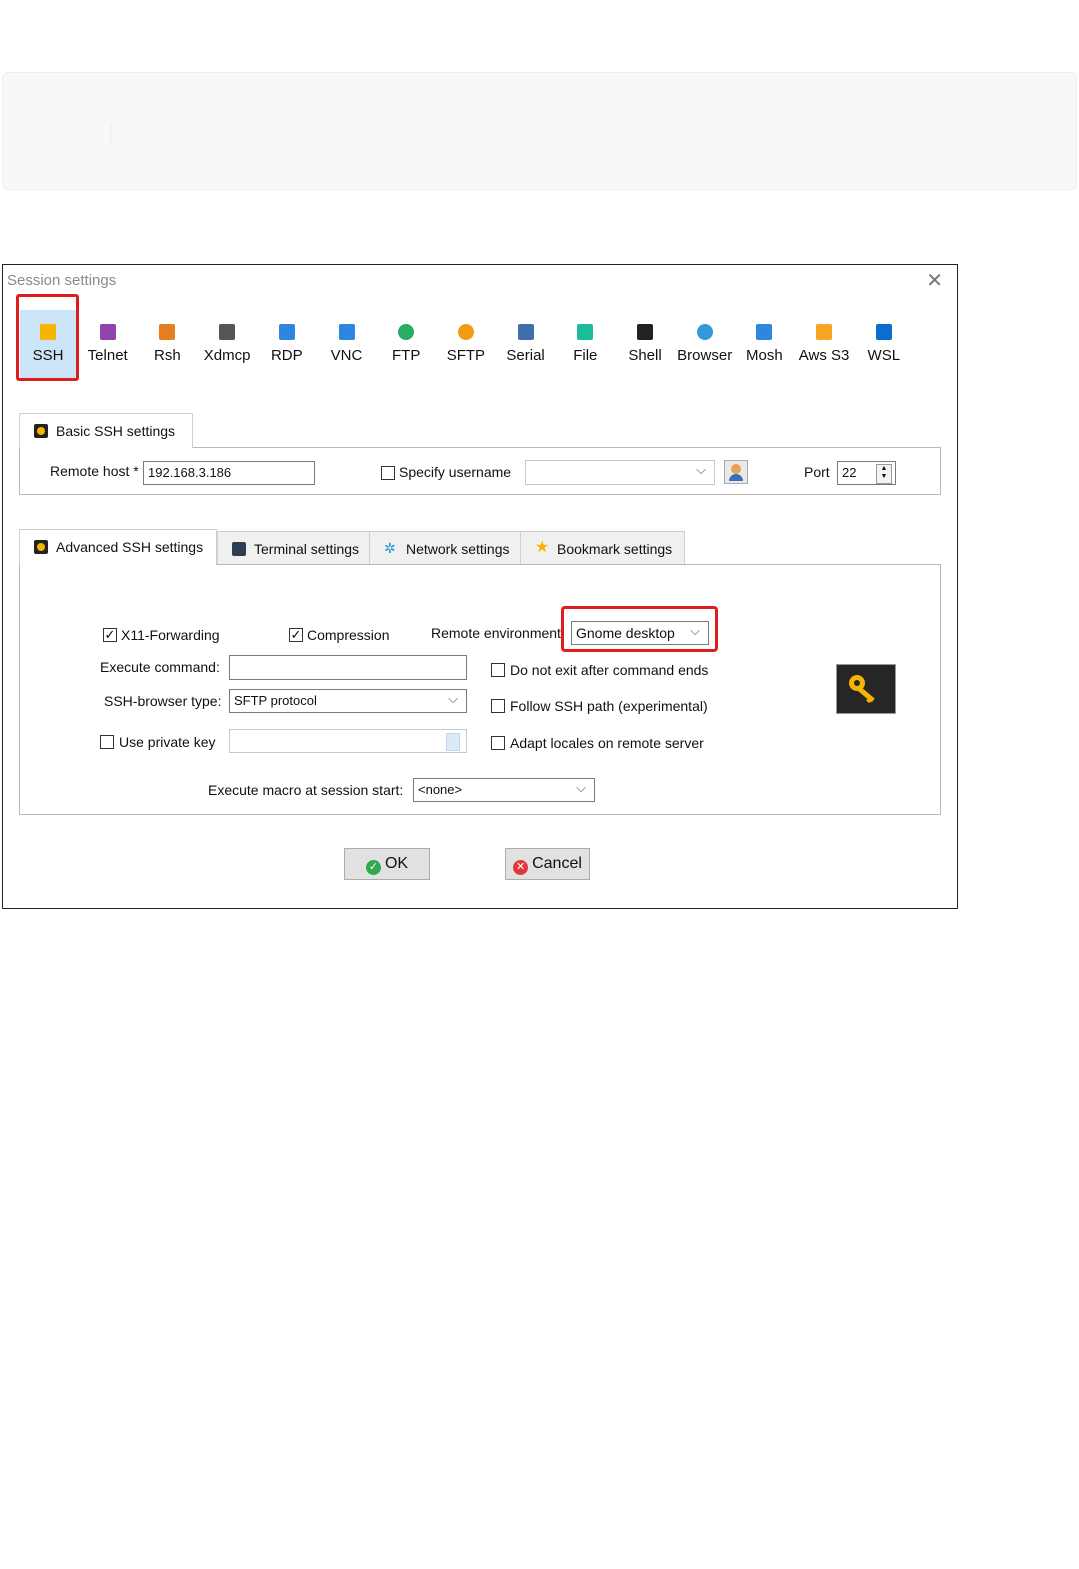 This screenshot has height=1569, width=1079. What do you see at coordinates (466, 344) in the screenshot?
I see `protocol-sftp: SFTP` at bounding box center [466, 344].